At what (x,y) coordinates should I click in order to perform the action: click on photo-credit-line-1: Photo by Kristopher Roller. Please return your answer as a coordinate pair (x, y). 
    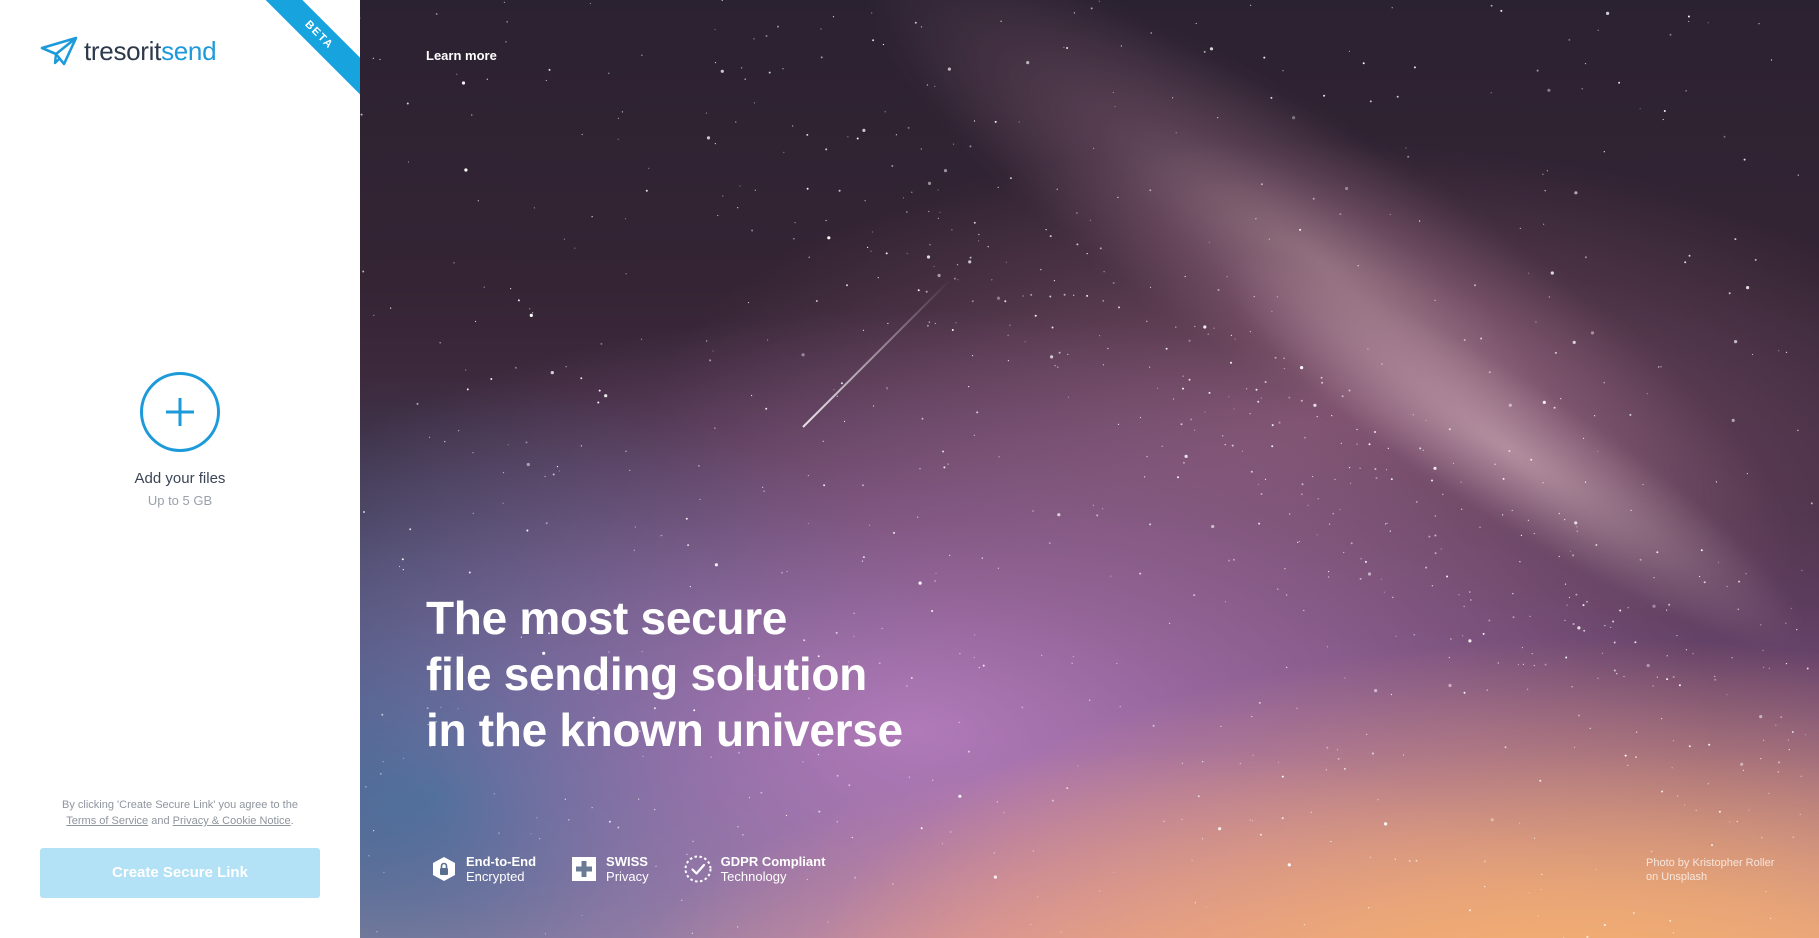
    Looking at the image, I should click on (1710, 863).